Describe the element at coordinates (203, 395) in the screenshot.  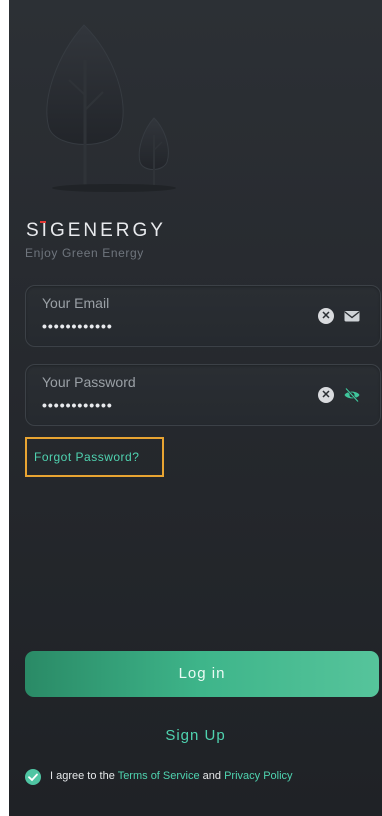
I see `password-field: Your Password •••••••••••• ✕` at that location.